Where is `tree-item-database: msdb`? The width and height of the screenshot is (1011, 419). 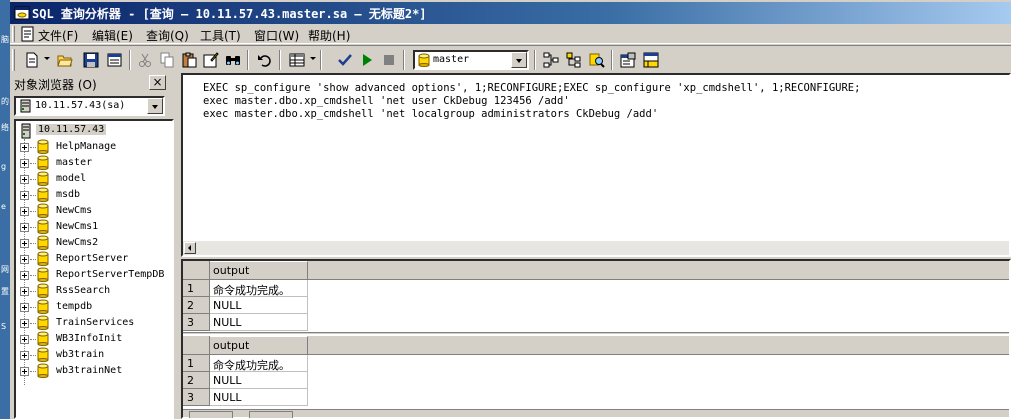
tree-item-database: msdb is located at coordinates (96, 195).